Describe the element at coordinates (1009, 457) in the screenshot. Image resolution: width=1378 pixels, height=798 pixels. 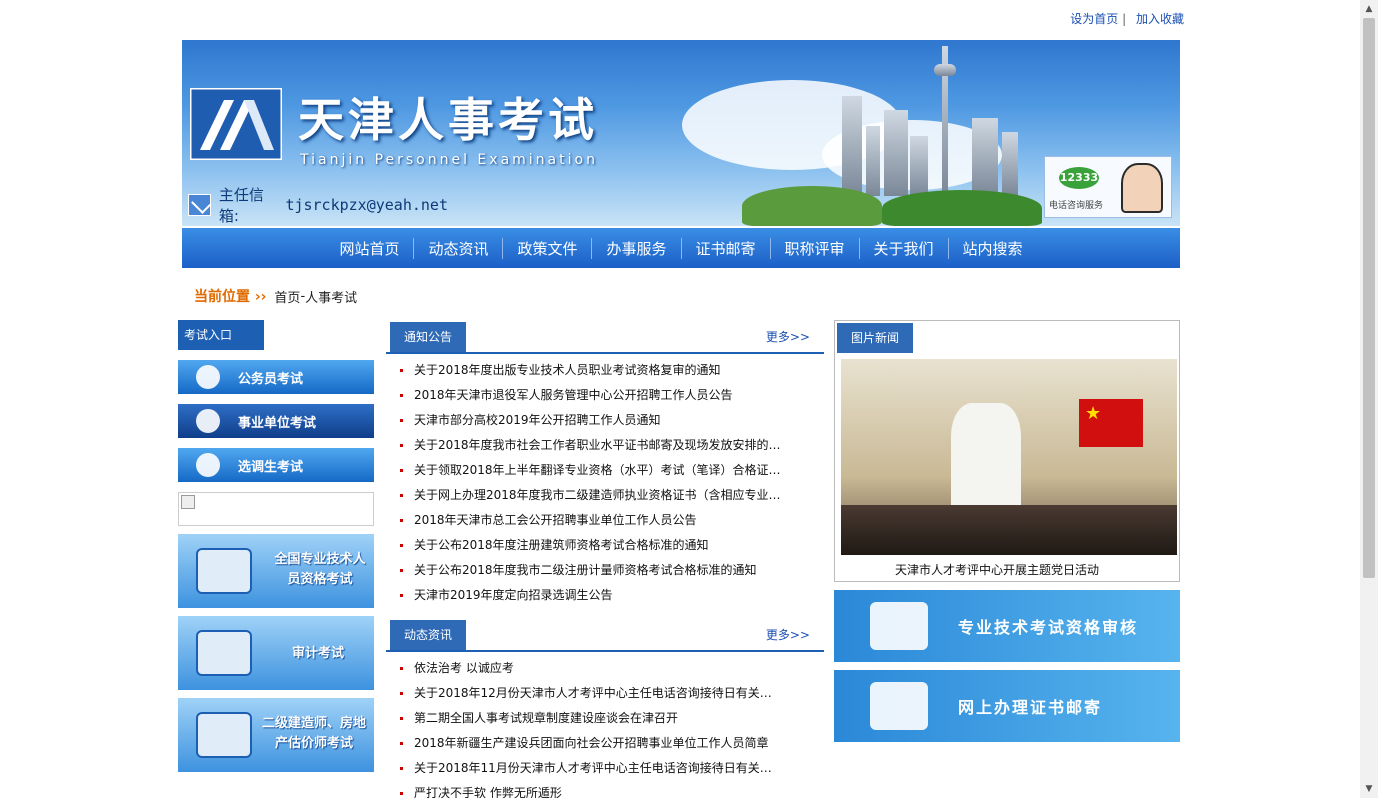
I see `news-photo` at that location.